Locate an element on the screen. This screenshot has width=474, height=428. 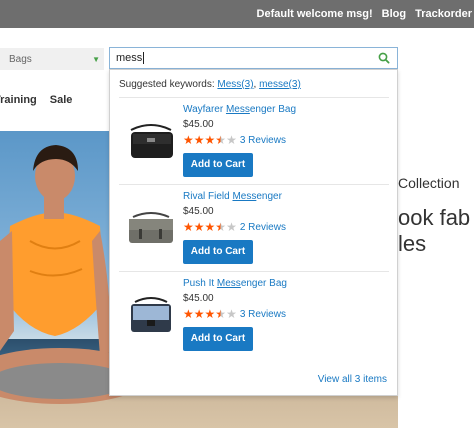
product-name-prefix: Push It is located at coordinates (200, 283).